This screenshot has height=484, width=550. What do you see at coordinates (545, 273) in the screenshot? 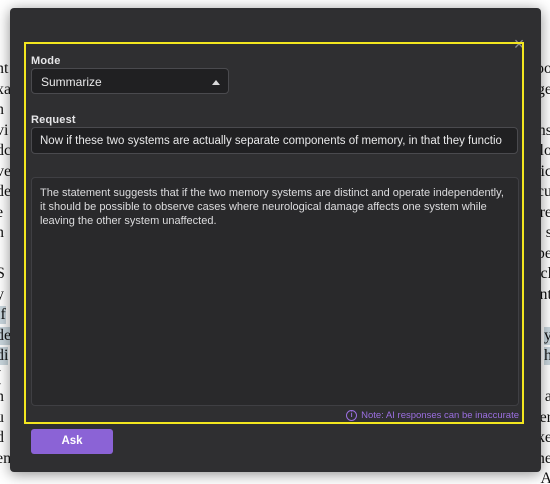
I see `document-text-fragment: cl` at bounding box center [545, 273].